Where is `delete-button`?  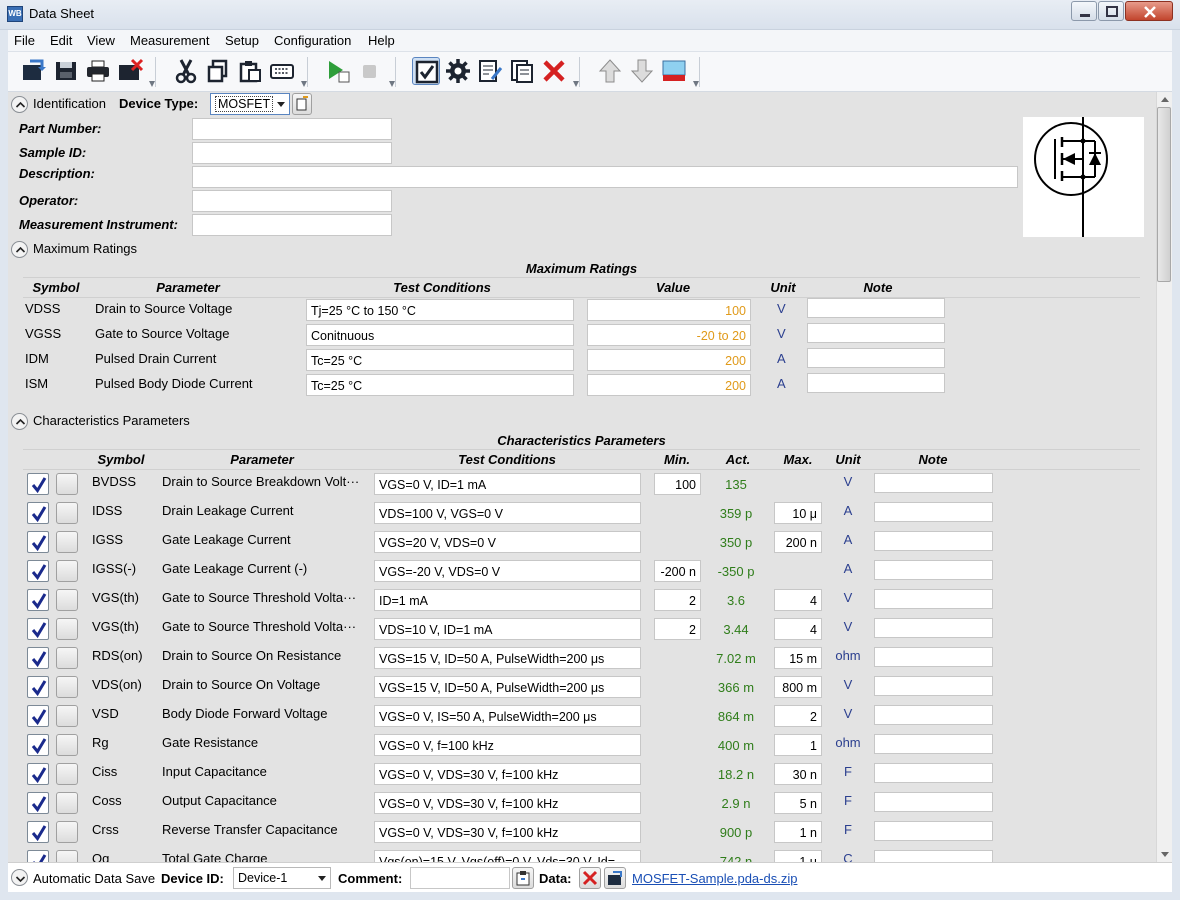
delete-button is located at coordinates (554, 71).